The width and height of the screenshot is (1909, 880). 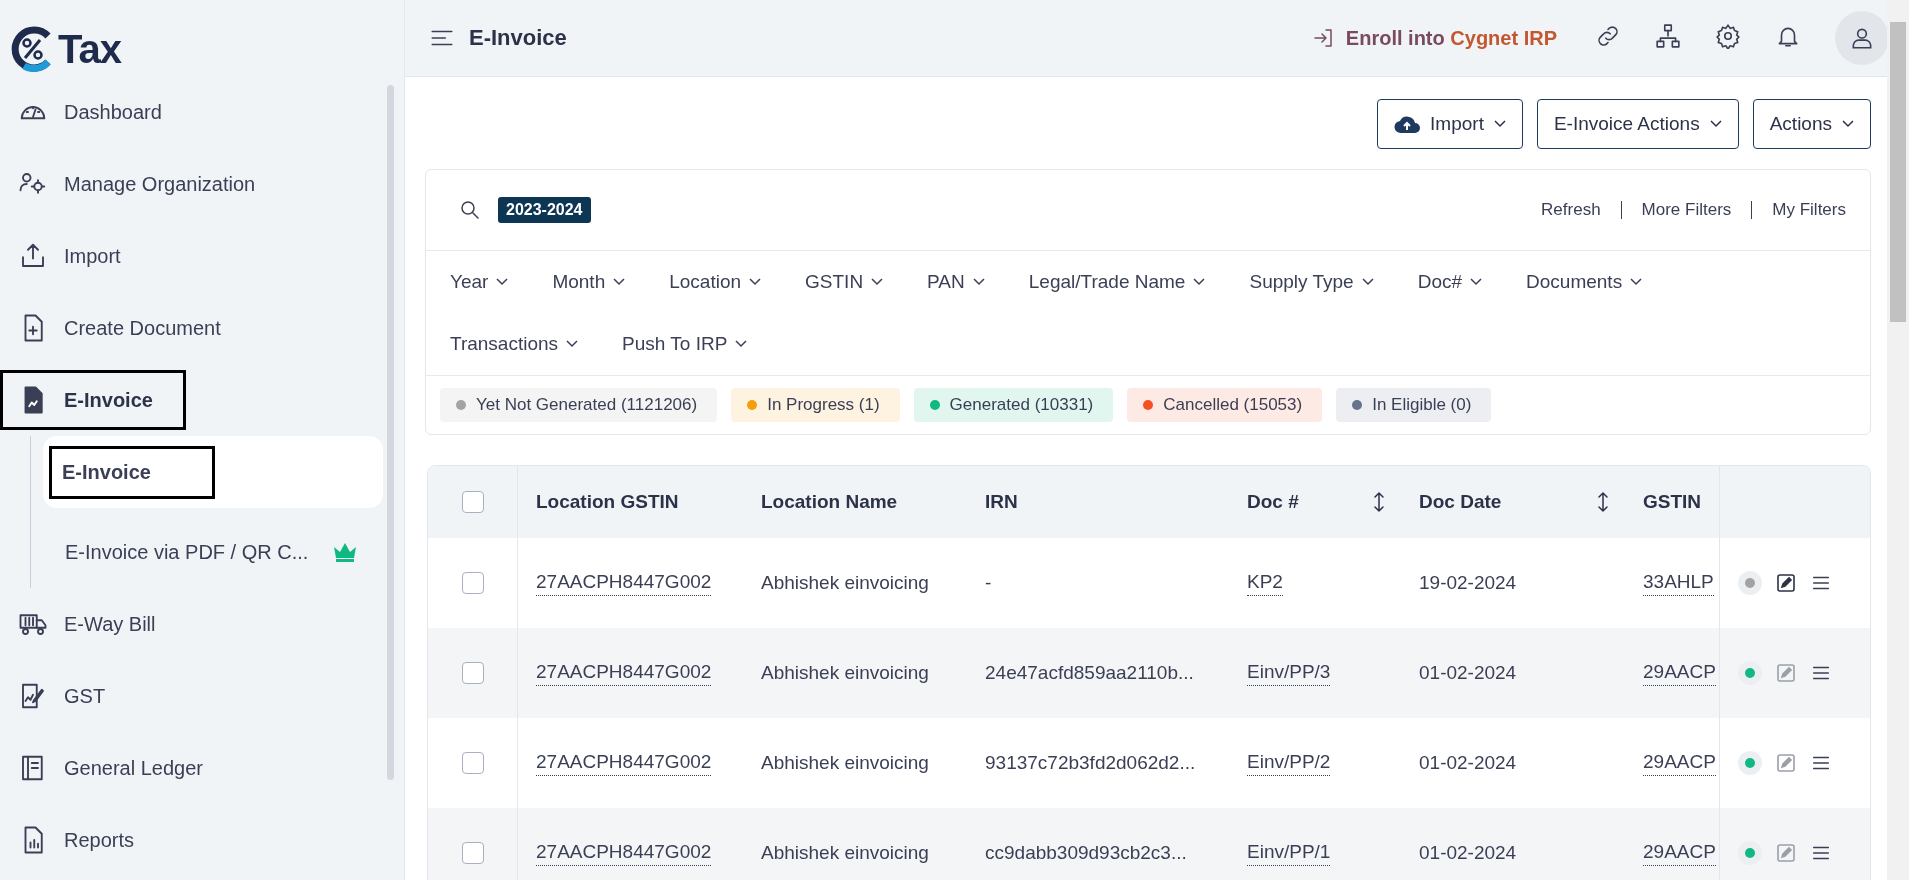 I want to click on filter-dropdown: PAN, so click(x=956, y=282).